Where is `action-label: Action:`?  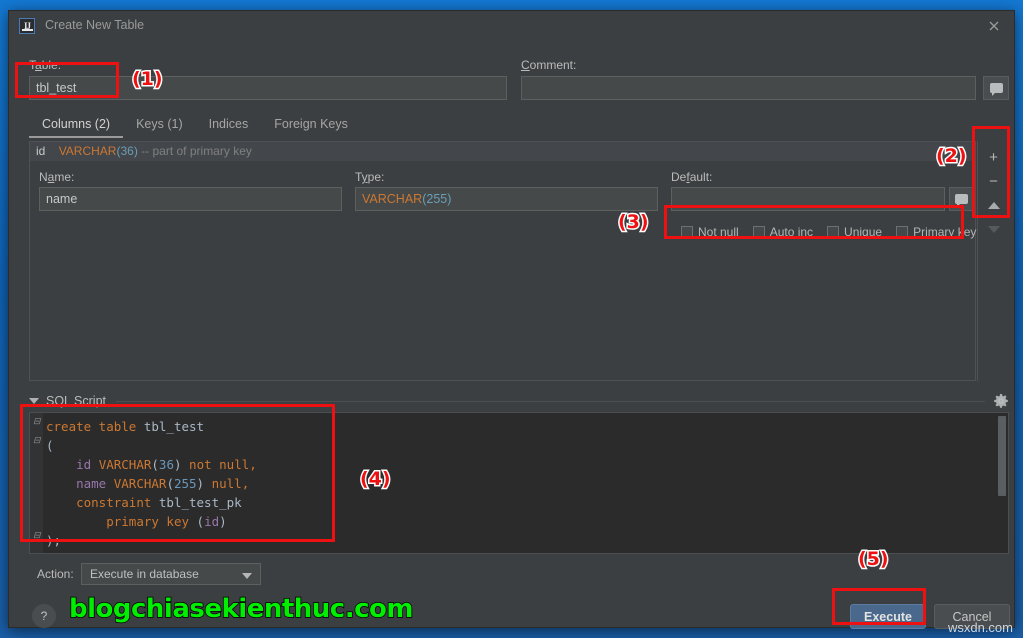
action-label: Action: is located at coordinates (55, 574).